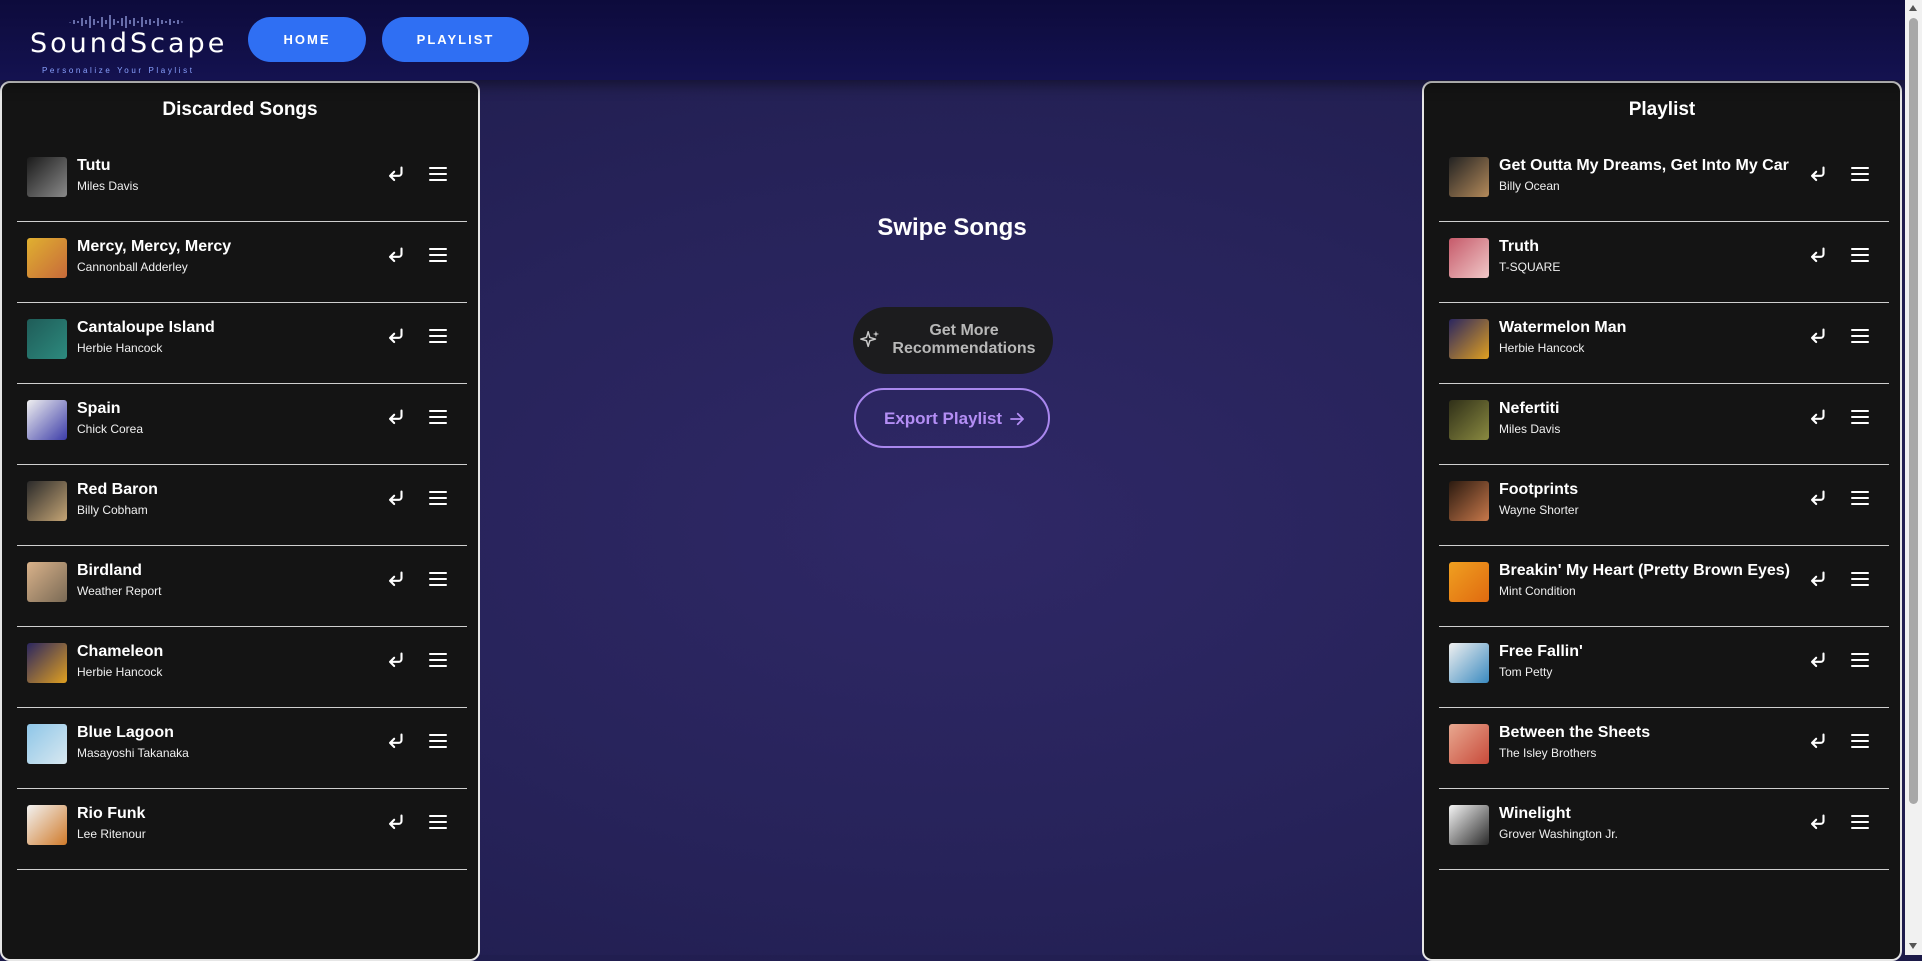  What do you see at coordinates (109, 570) in the screenshot?
I see `song-title: Birdland` at bounding box center [109, 570].